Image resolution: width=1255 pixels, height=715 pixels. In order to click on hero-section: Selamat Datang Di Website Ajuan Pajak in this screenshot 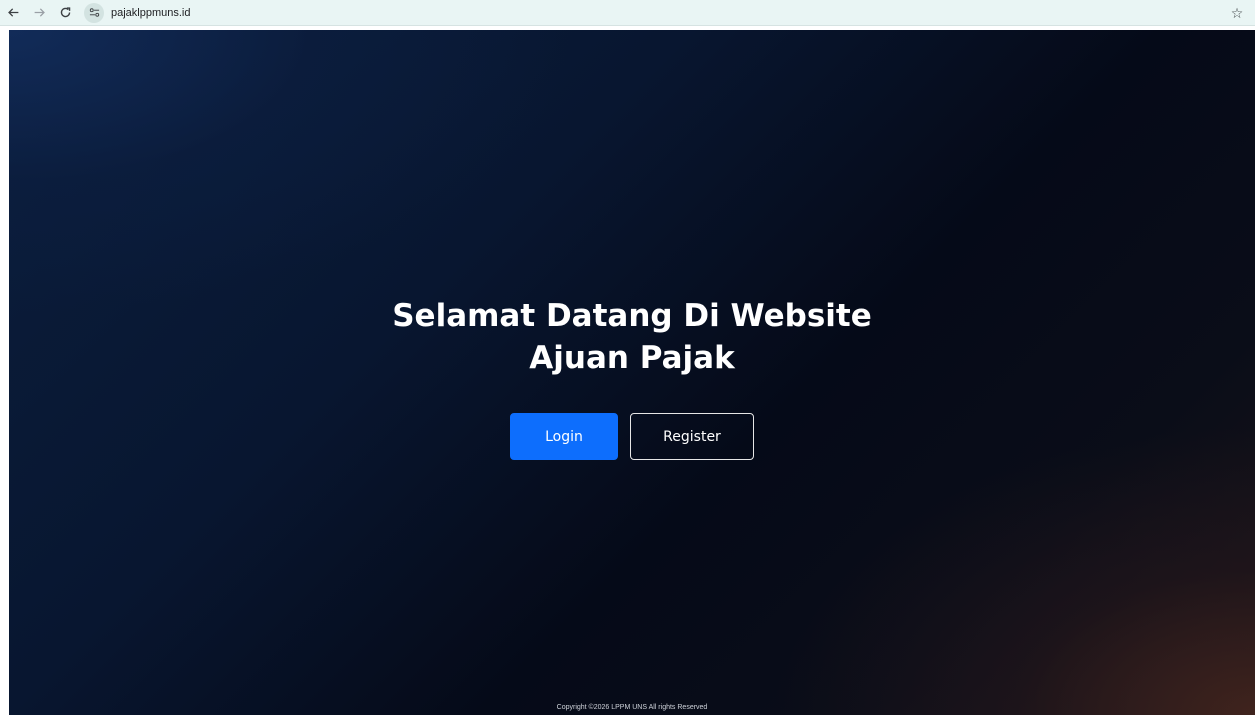, I will do `click(632, 337)`.